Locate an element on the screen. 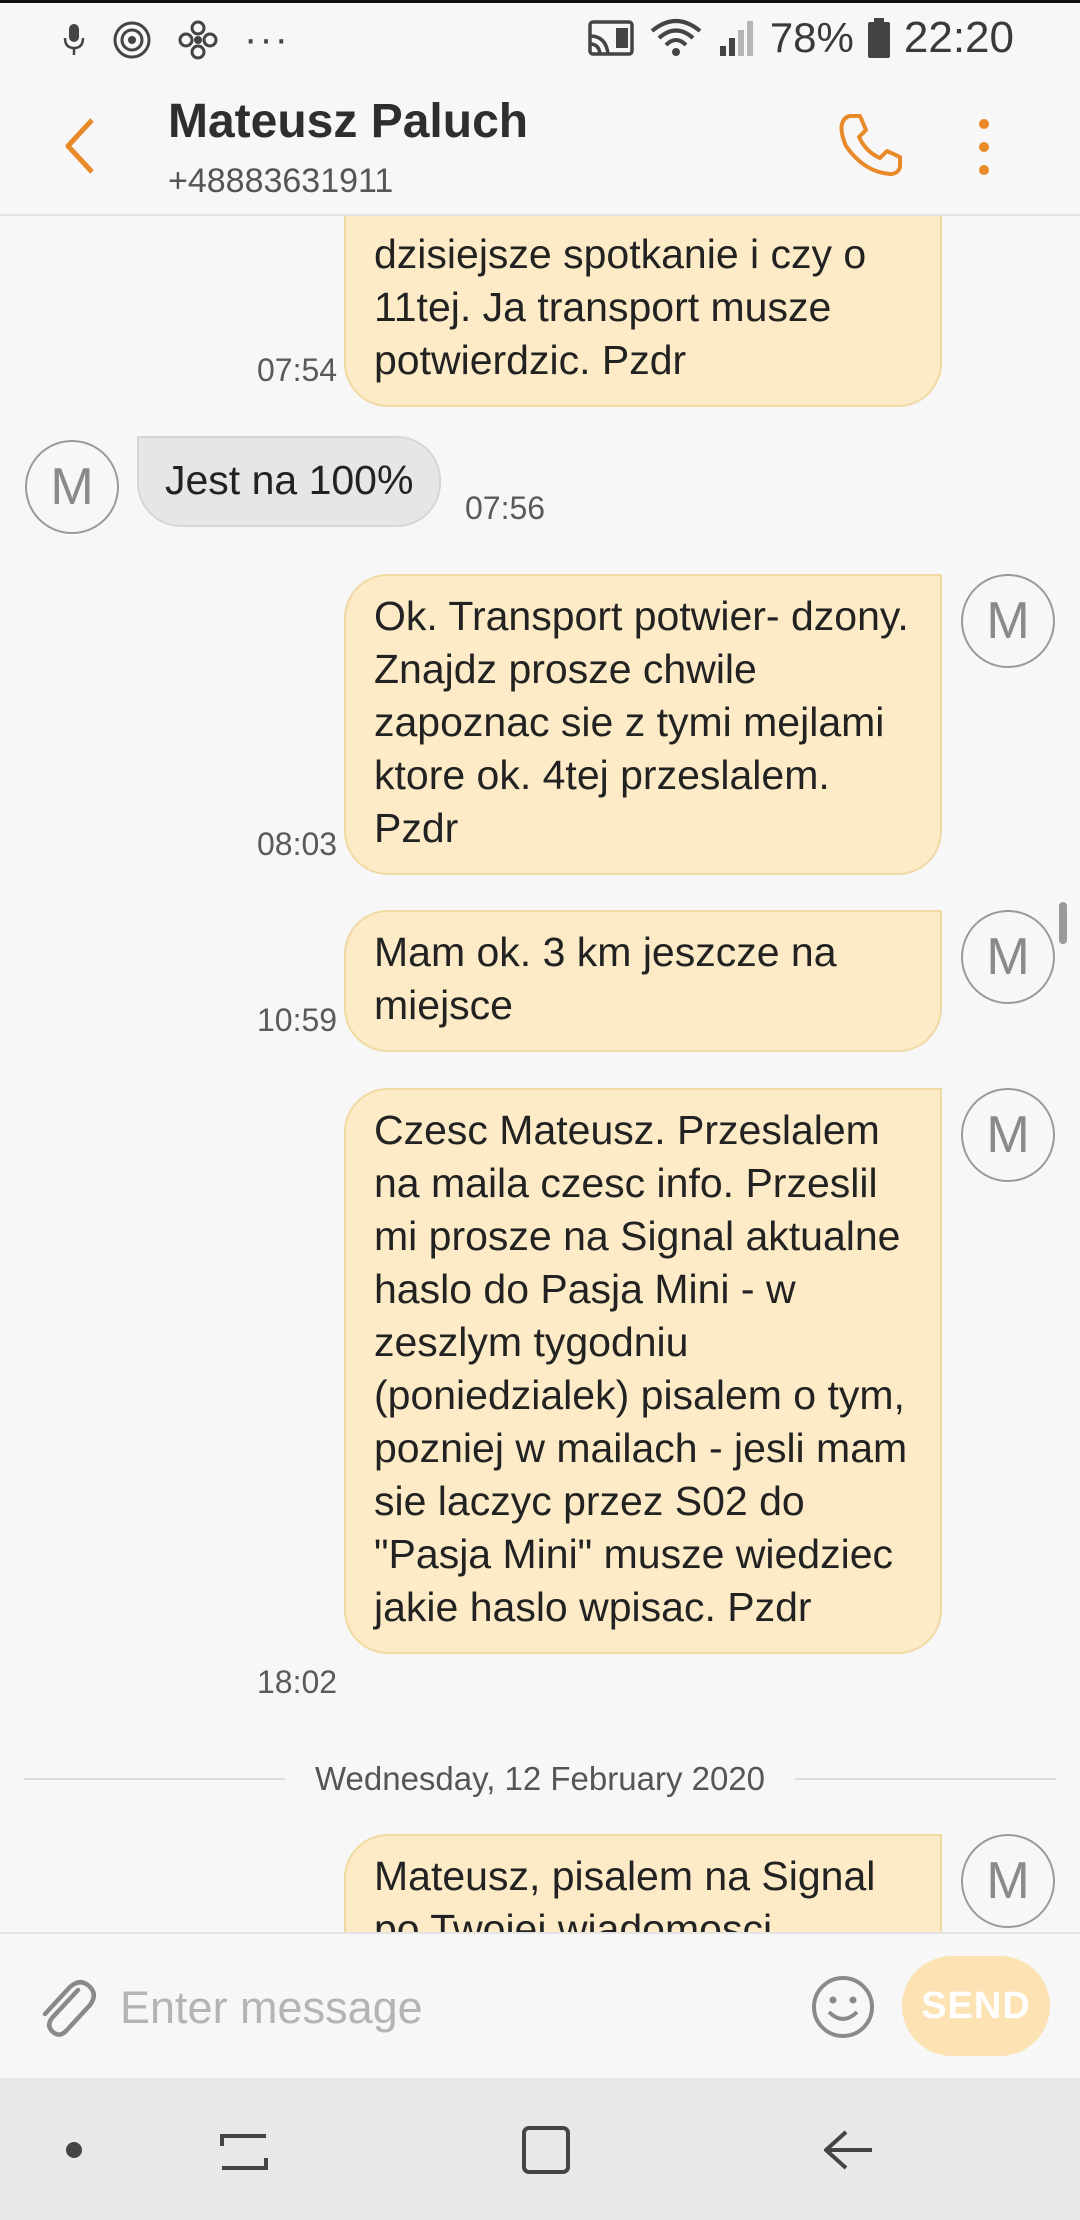 Image resolution: width=1080 pixels, height=2220 pixels. date-separator: Wednesday, 12 February 2020 is located at coordinates (540, 1779).